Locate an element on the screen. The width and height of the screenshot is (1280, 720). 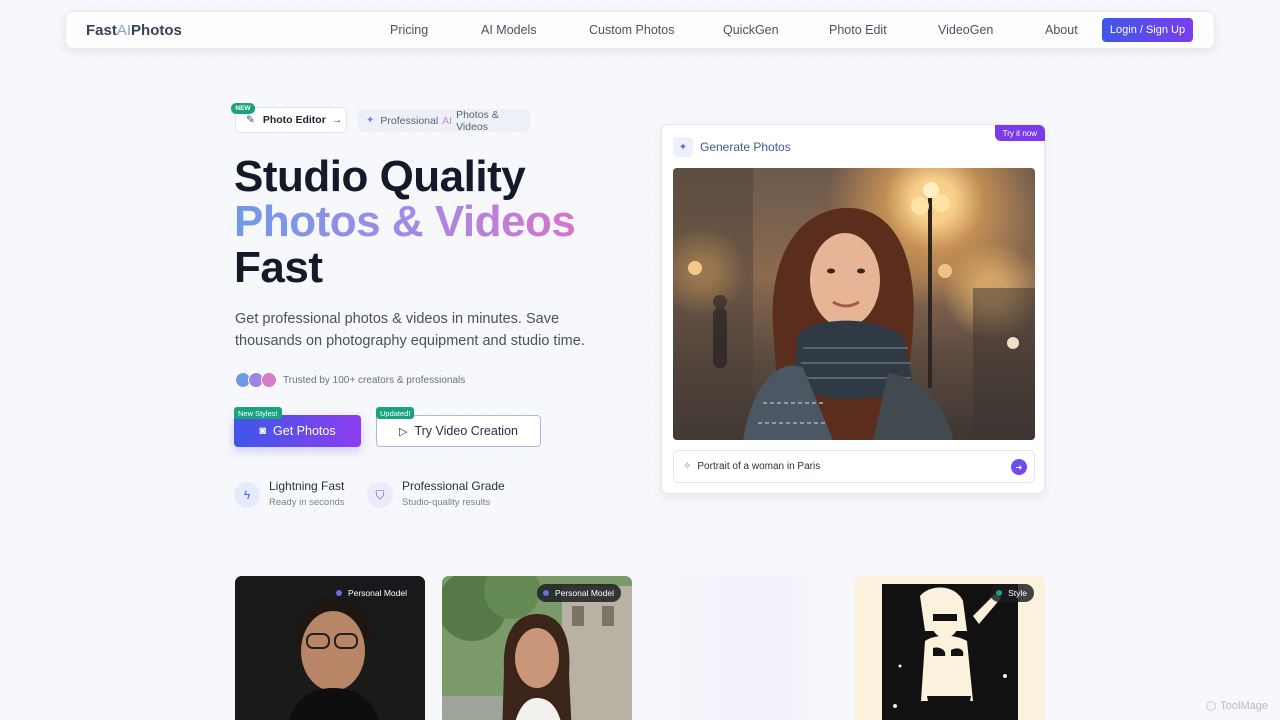
feature-subtitle: Ready in seconds is located at coordinates (307, 502).